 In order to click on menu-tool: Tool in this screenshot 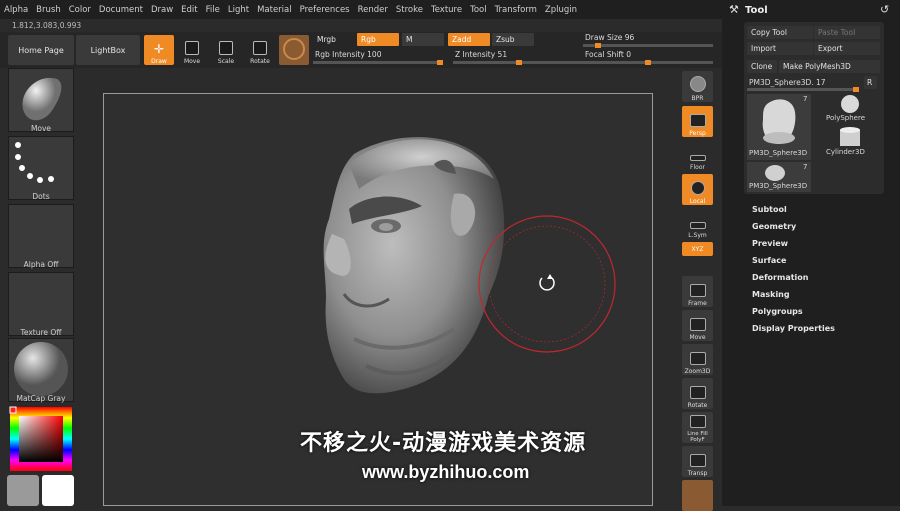, I will do `click(478, 10)`.